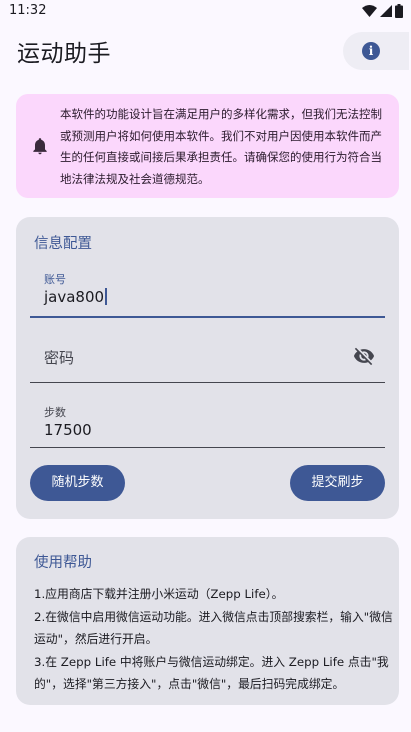 This screenshot has width=411, height=732. I want to click on password-placeholder: 密码, so click(59, 358).